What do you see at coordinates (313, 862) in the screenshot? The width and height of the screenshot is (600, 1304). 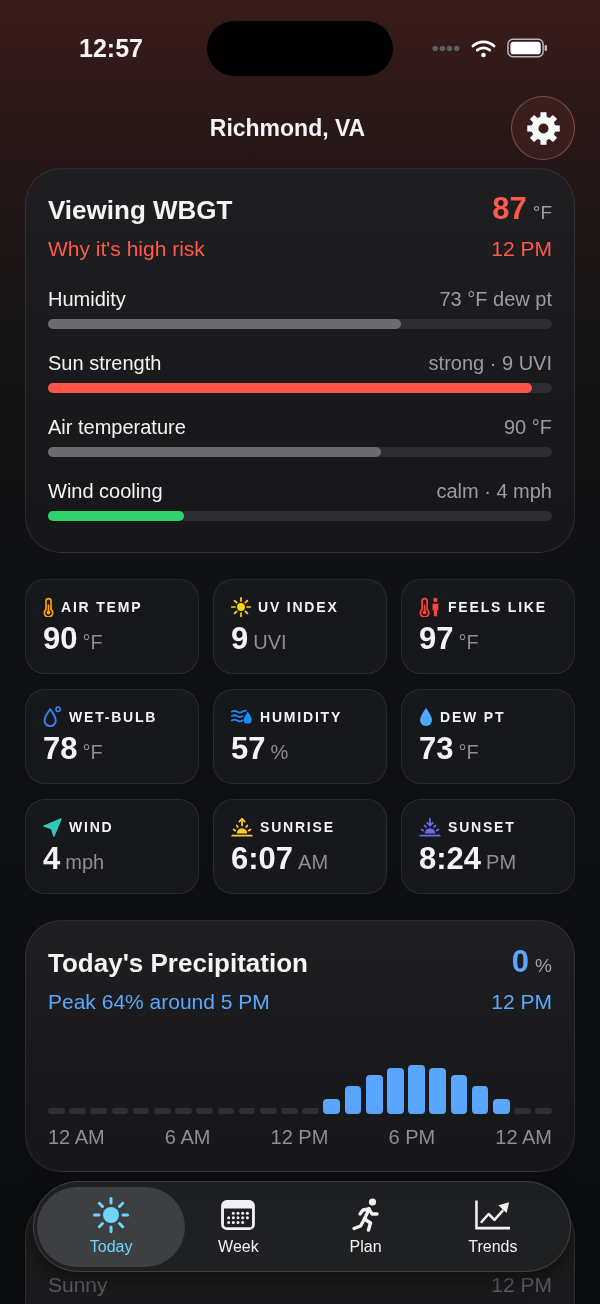 I see `metric-unit: AM` at bounding box center [313, 862].